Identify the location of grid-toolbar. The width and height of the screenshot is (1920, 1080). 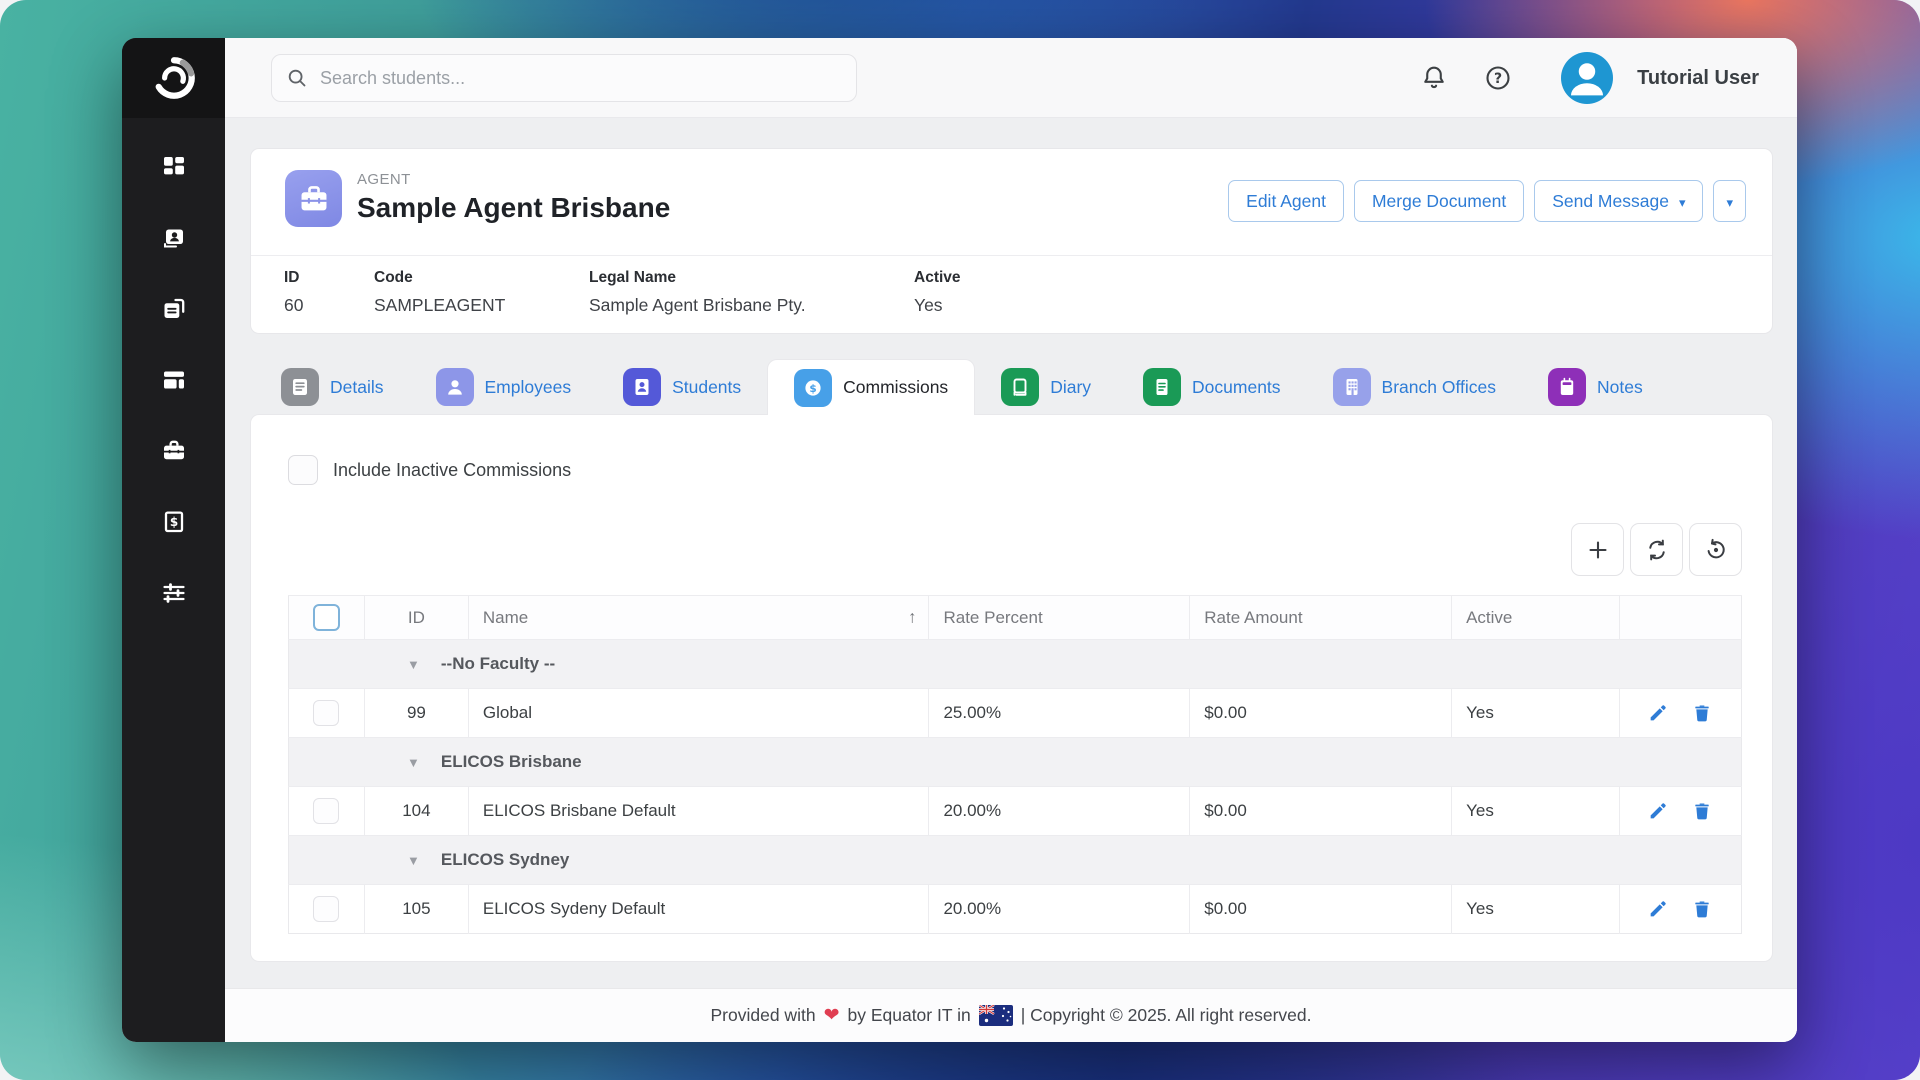
(1656, 549).